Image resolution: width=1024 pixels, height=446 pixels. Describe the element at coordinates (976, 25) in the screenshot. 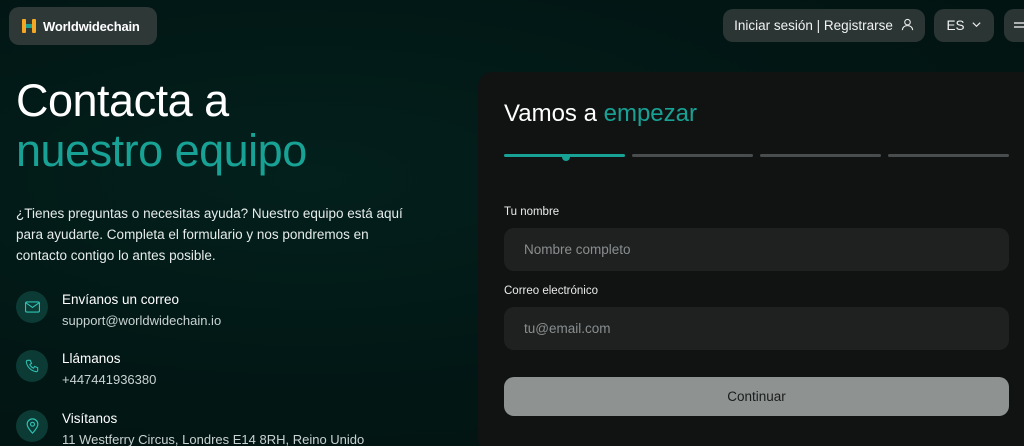

I see `chevron-down-icon` at that location.